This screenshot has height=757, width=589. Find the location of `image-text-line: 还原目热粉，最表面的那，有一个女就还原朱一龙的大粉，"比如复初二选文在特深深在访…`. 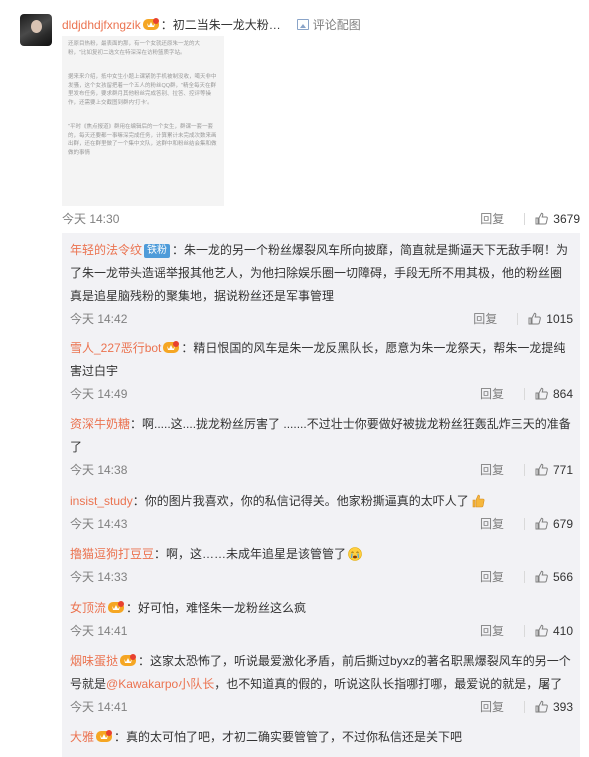

image-text-line: 还原目热粉，最表面的那，有一个女就还原朱一龙的大粉，"比如复初二选文在特深深在访… is located at coordinates (134, 48).